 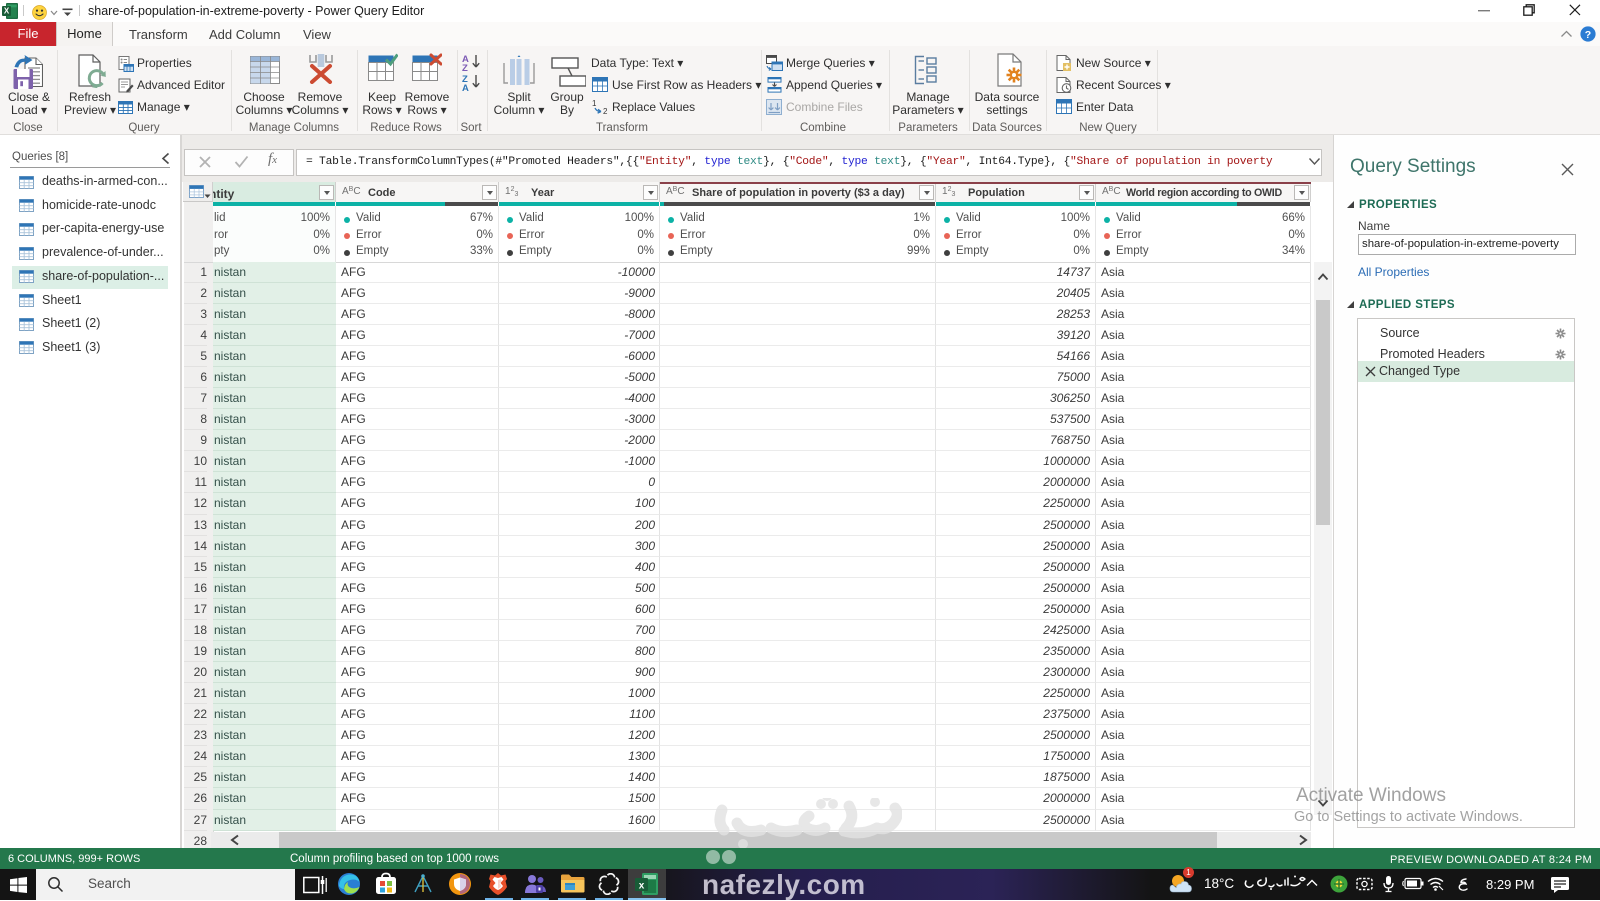 I want to click on svg-text: Z, so click(x=465, y=68).